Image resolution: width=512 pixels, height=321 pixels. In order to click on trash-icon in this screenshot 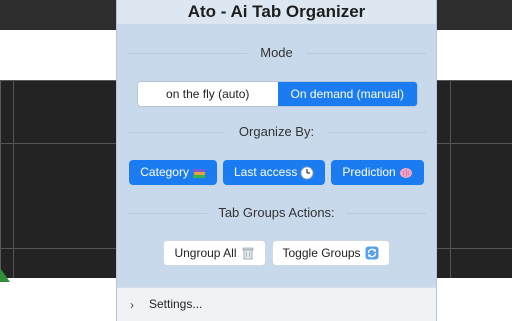, I will do `click(247, 253)`.